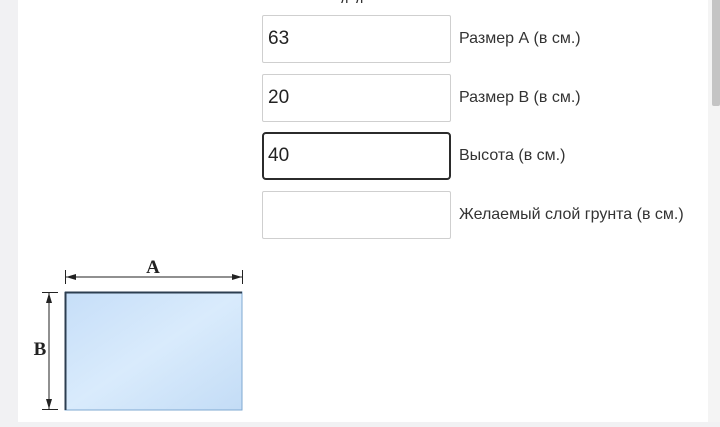 The image size is (720, 427). Describe the element at coordinates (40, 349) in the screenshot. I see `dim-b-label: B` at that location.